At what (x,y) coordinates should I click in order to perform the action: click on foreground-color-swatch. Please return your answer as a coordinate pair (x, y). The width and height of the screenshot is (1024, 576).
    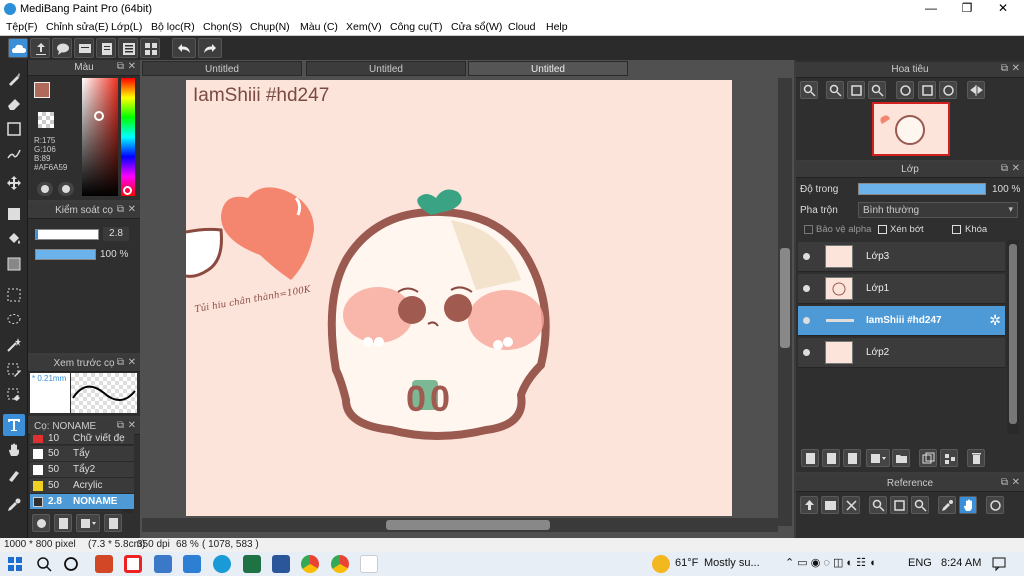
    Looking at the image, I should click on (42, 90).